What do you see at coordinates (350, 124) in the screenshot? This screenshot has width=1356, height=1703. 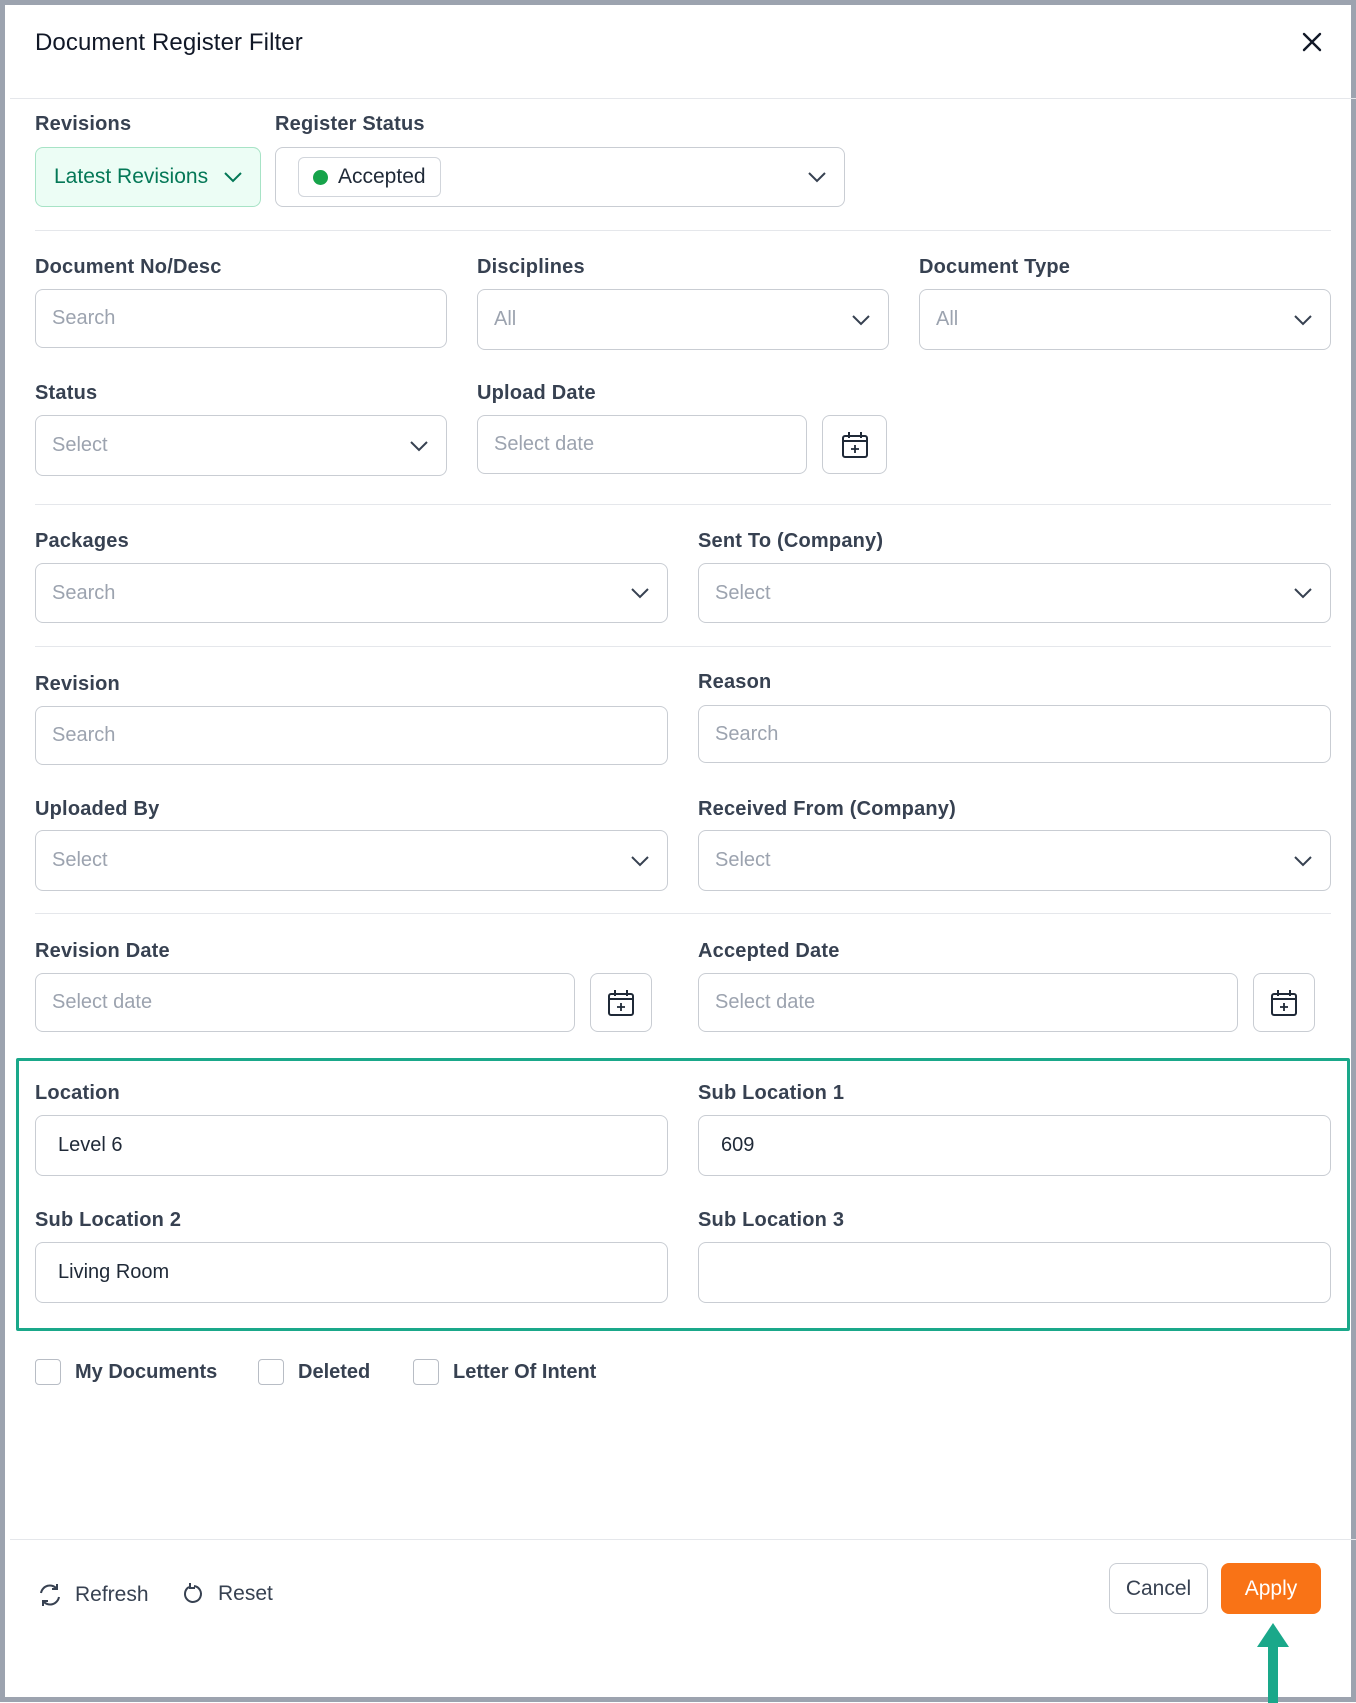 I see `register-status-label: Register Status` at bounding box center [350, 124].